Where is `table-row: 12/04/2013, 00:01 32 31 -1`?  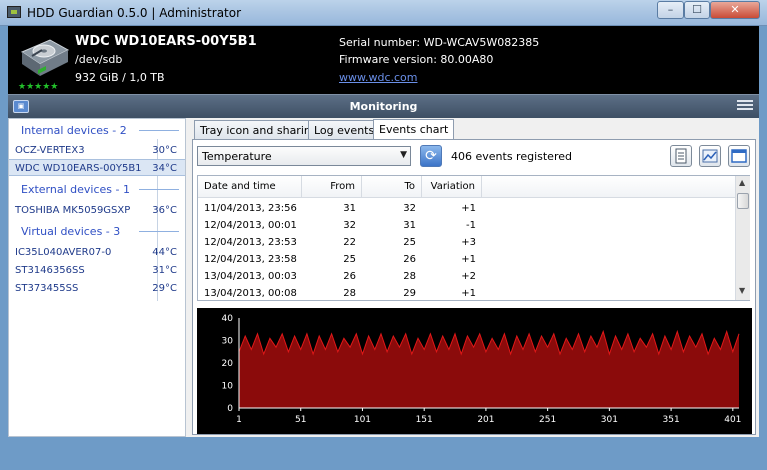
table-row: 12/04/2013, 00:01 32 31 -1 is located at coordinates (466, 226).